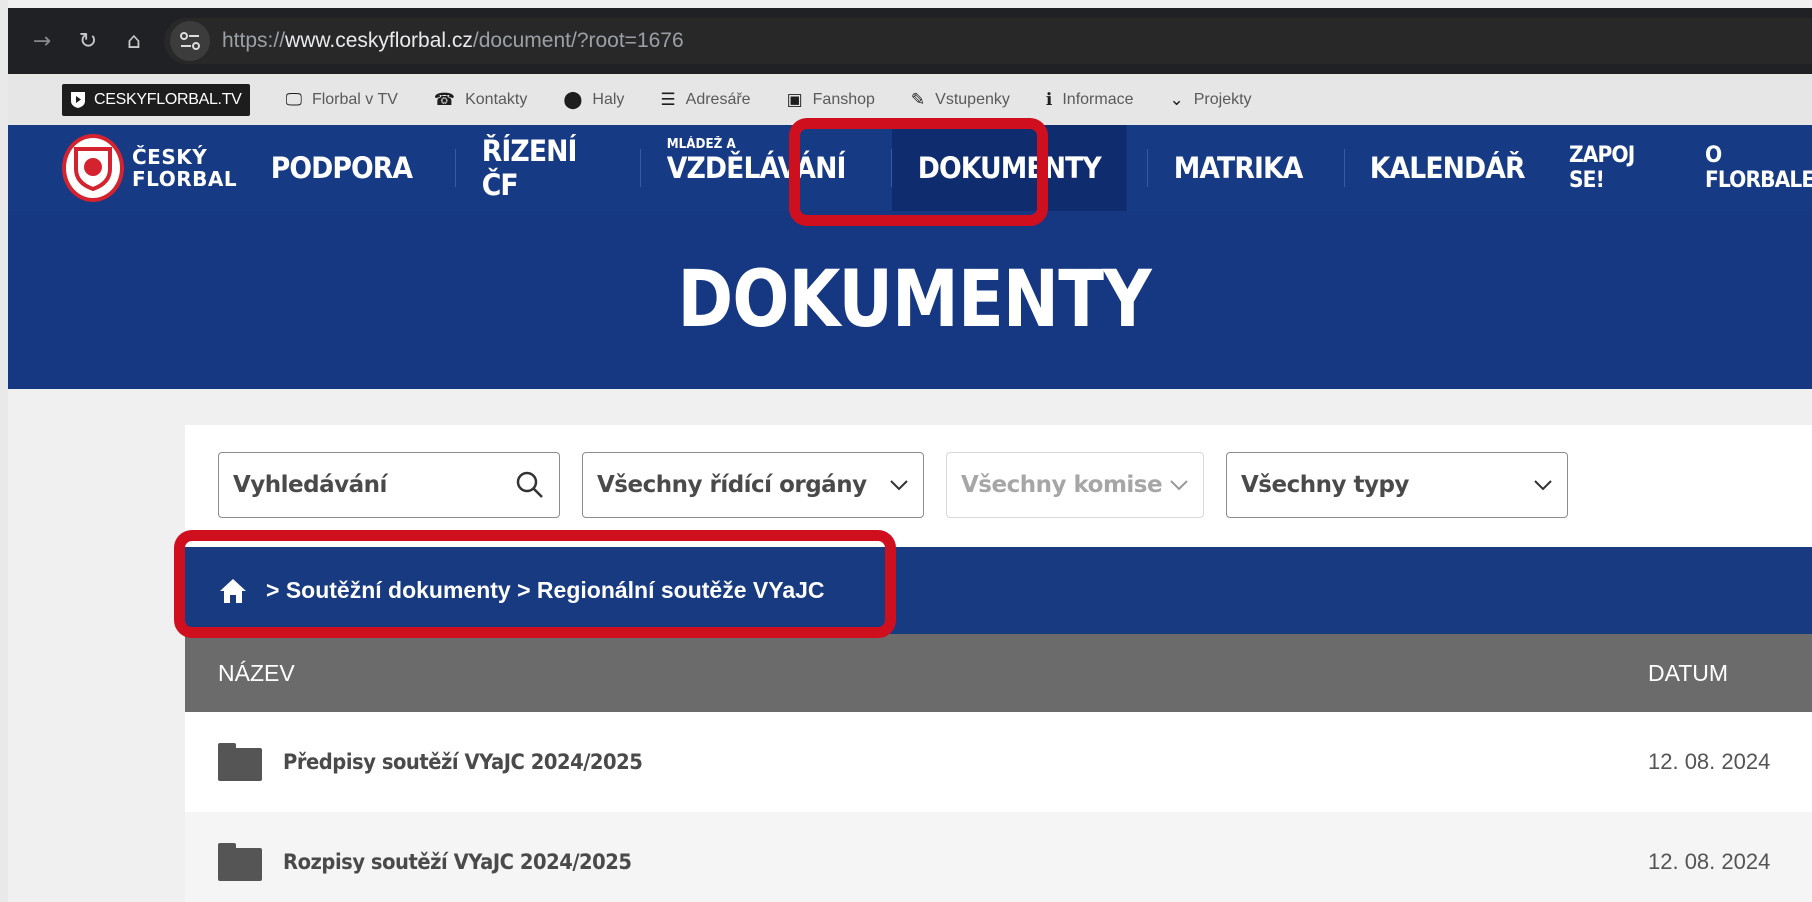  I want to click on util-item-kontakty: ☎ Kontakty, so click(480, 100).